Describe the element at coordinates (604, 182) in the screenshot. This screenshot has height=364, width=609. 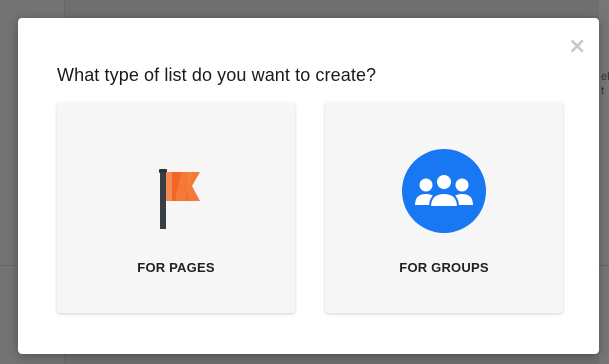
I see `background-right-column` at that location.